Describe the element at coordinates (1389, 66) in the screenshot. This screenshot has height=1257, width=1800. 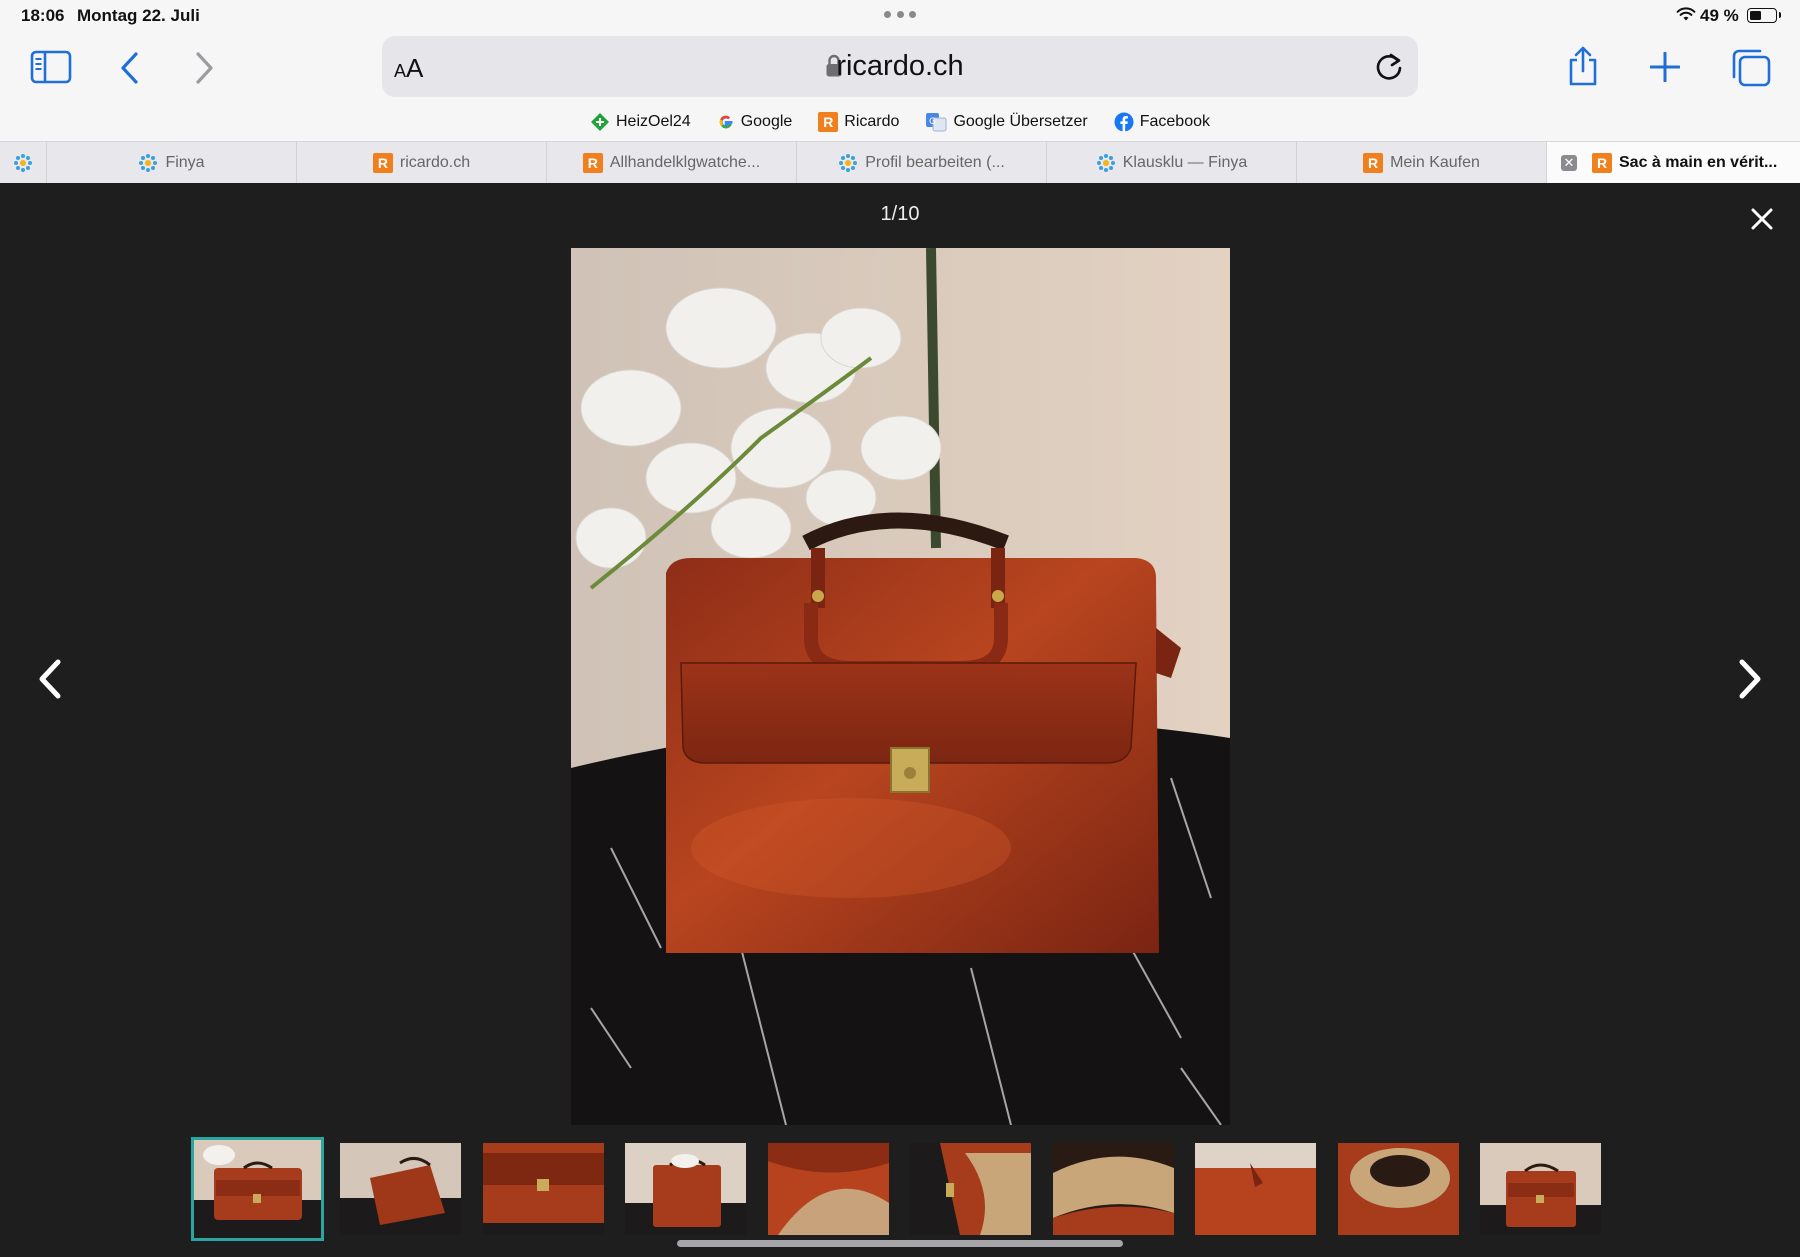
I see `reload-icon` at that location.